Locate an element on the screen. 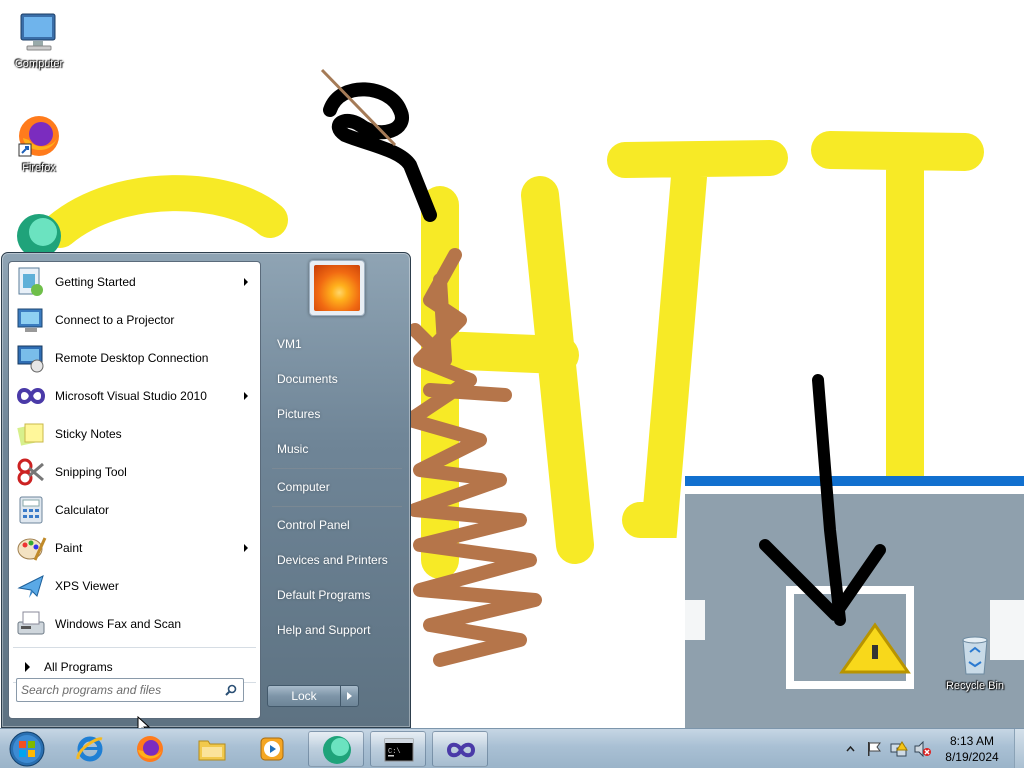 This screenshot has width=1024, height=768. taskbar-media-player is located at coordinates (272, 749).